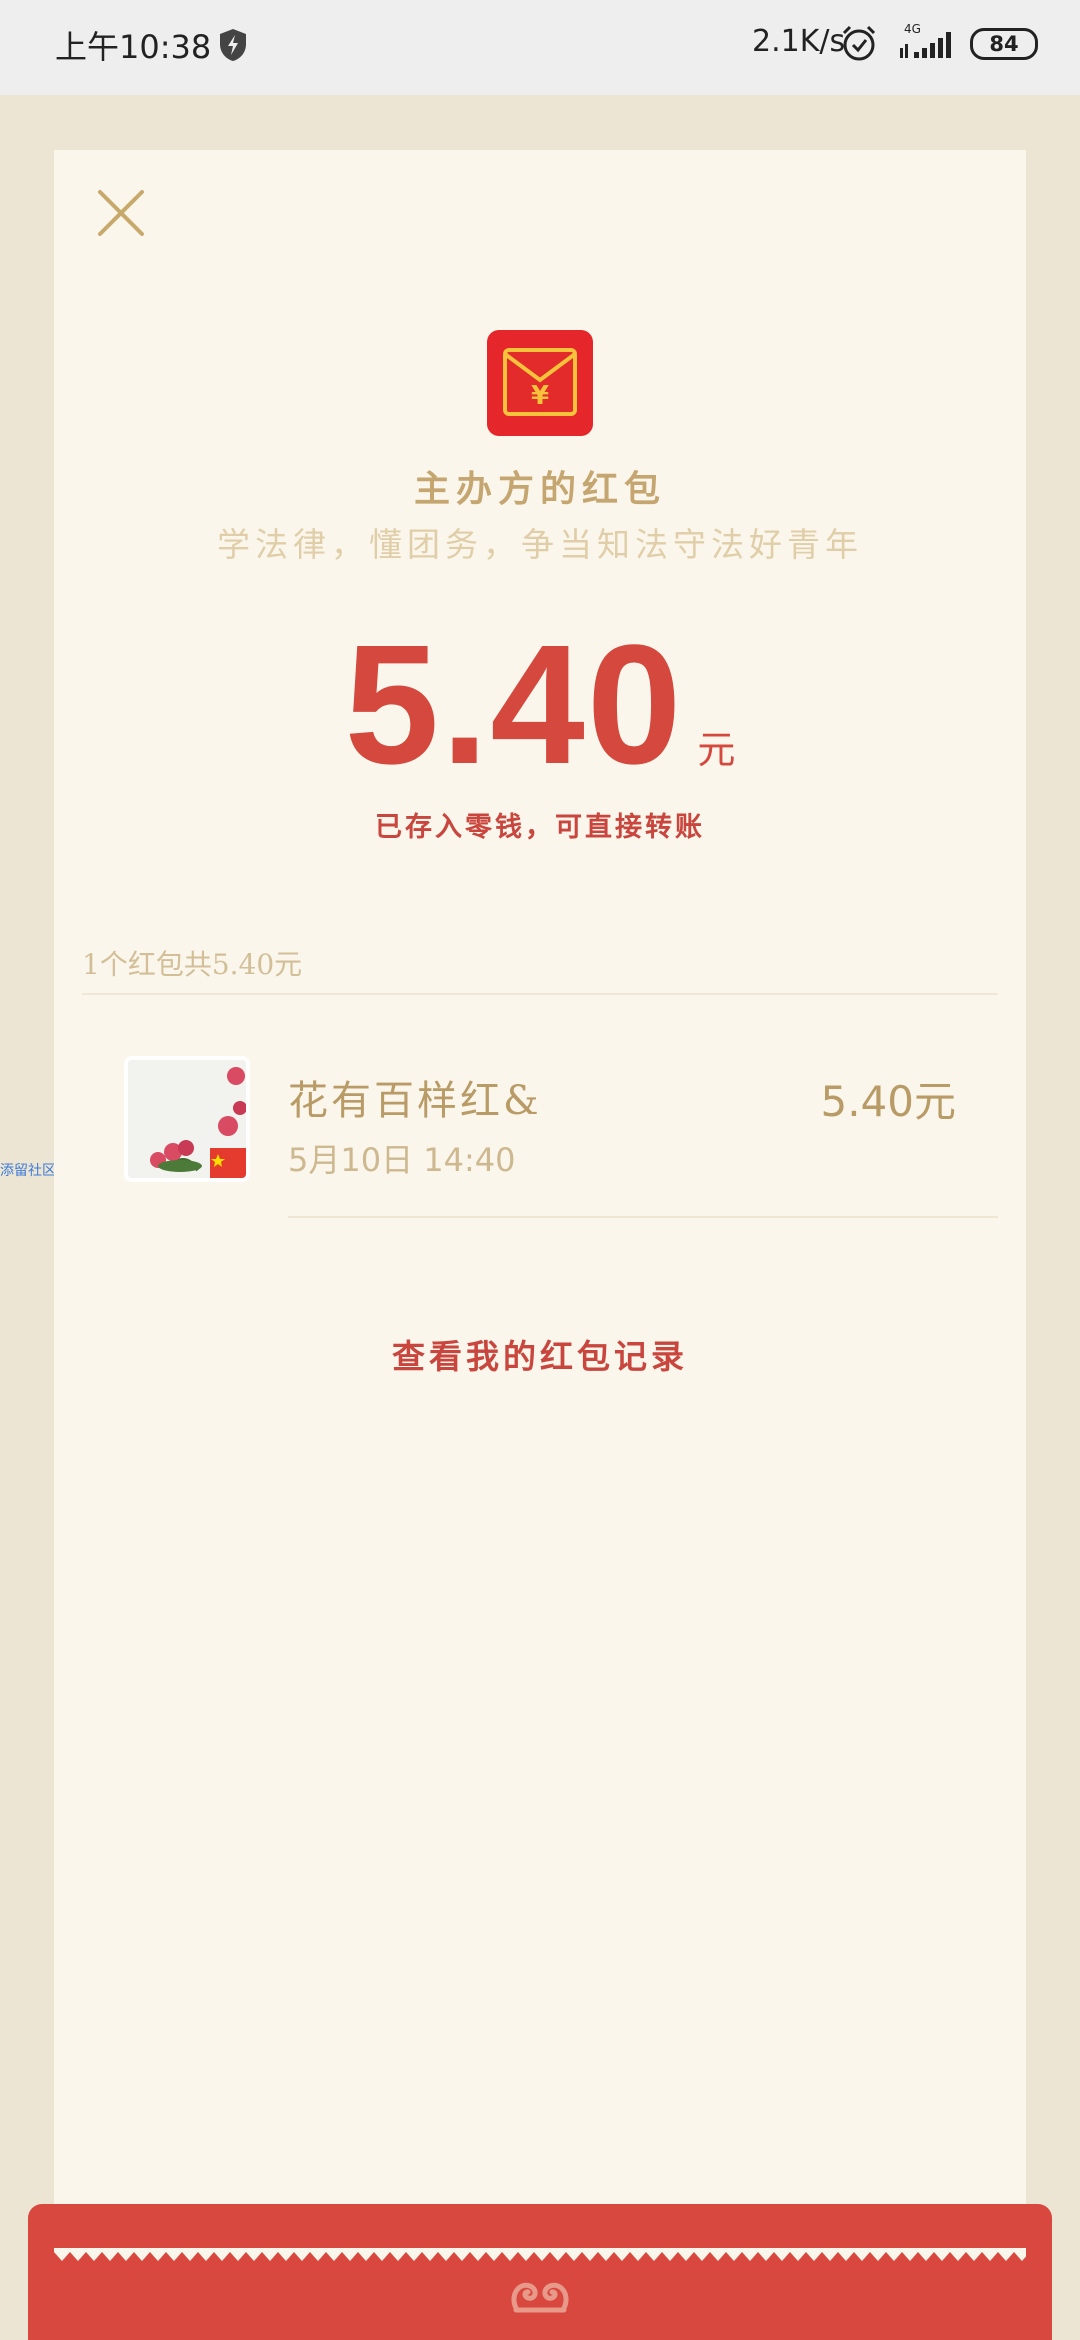  What do you see at coordinates (539, 489) in the screenshot?
I see `sender-title: 主办方的红包` at bounding box center [539, 489].